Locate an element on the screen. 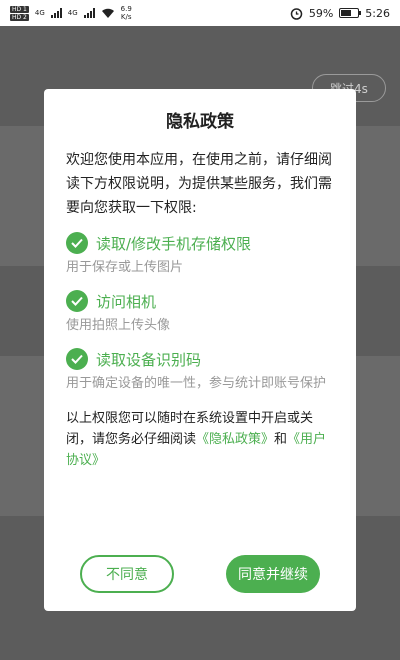 This screenshot has height=660, width=400. signal-icon is located at coordinates (56, 13).